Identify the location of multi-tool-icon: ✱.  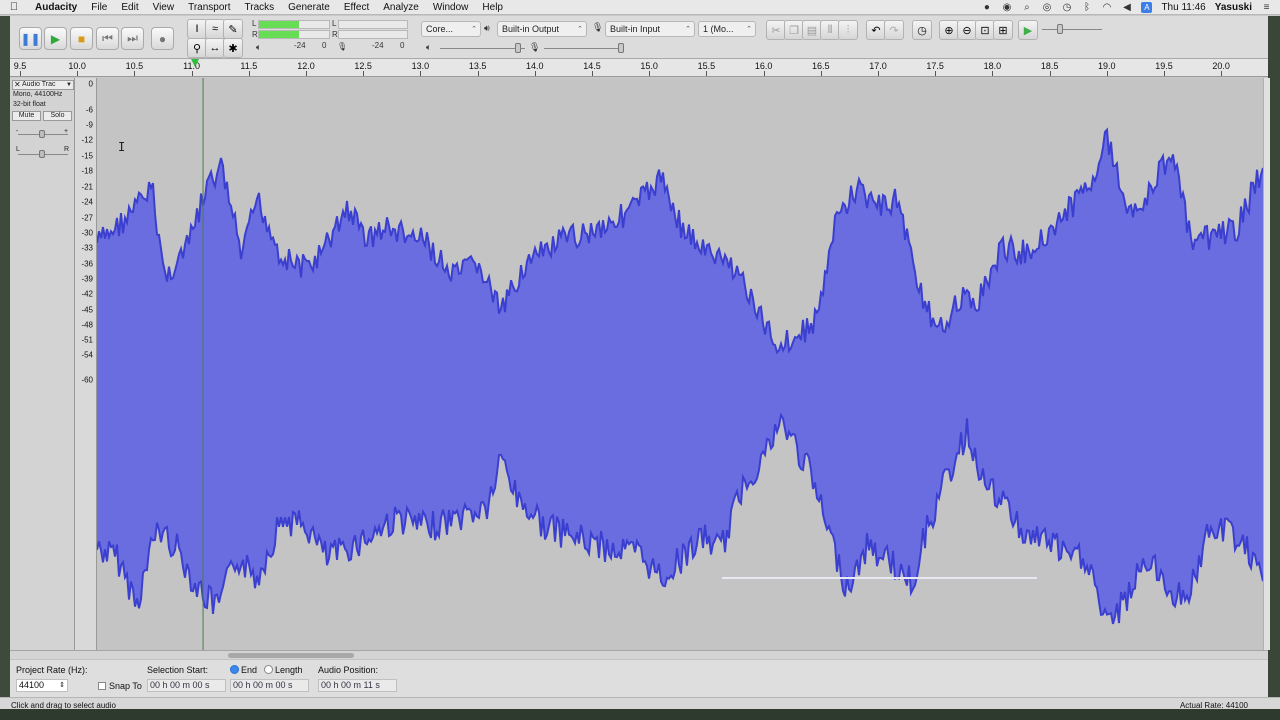
(233, 48).